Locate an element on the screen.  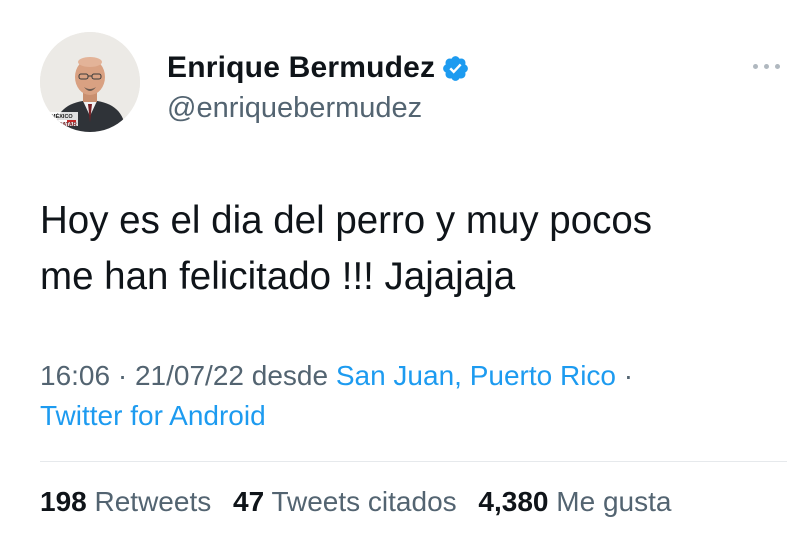
quotes-label: Tweets citados is located at coordinates (364, 501).